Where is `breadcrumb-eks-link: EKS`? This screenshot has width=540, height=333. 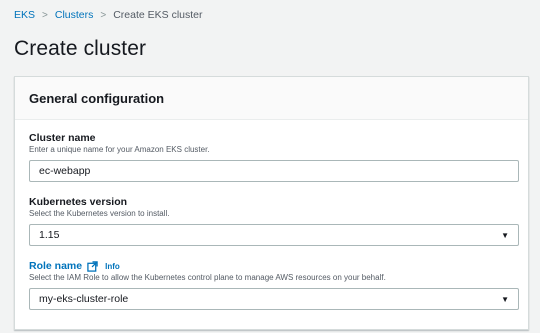
breadcrumb-eks-link: EKS is located at coordinates (24, 15).